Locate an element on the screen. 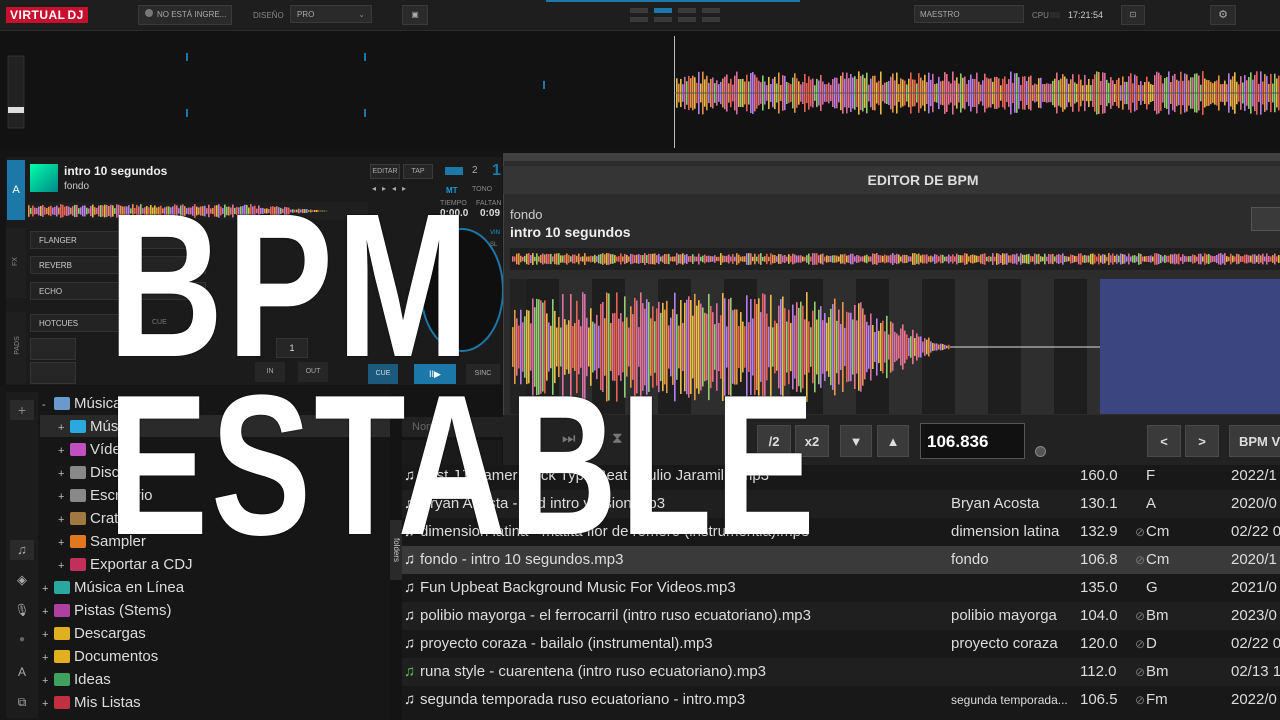  layout-toggle-icon: ⧉ is located at coordinates (22, 702).